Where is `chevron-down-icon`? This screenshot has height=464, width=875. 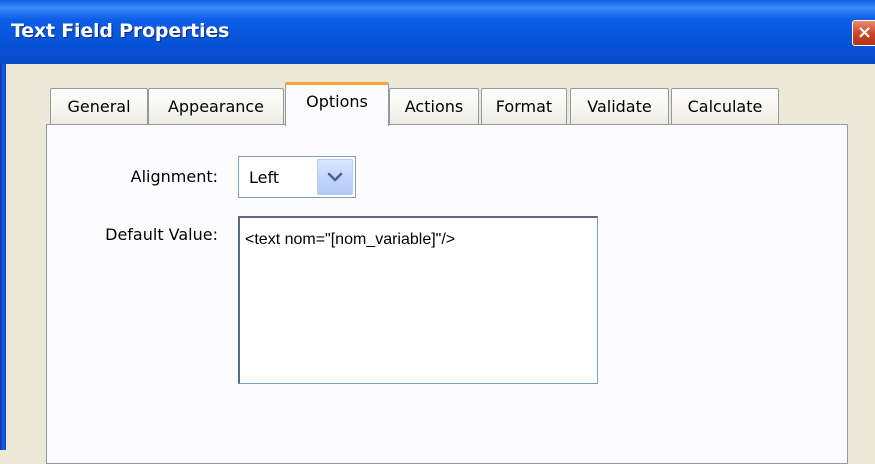
chevron-down-icon is located at coordinates (335, 177).